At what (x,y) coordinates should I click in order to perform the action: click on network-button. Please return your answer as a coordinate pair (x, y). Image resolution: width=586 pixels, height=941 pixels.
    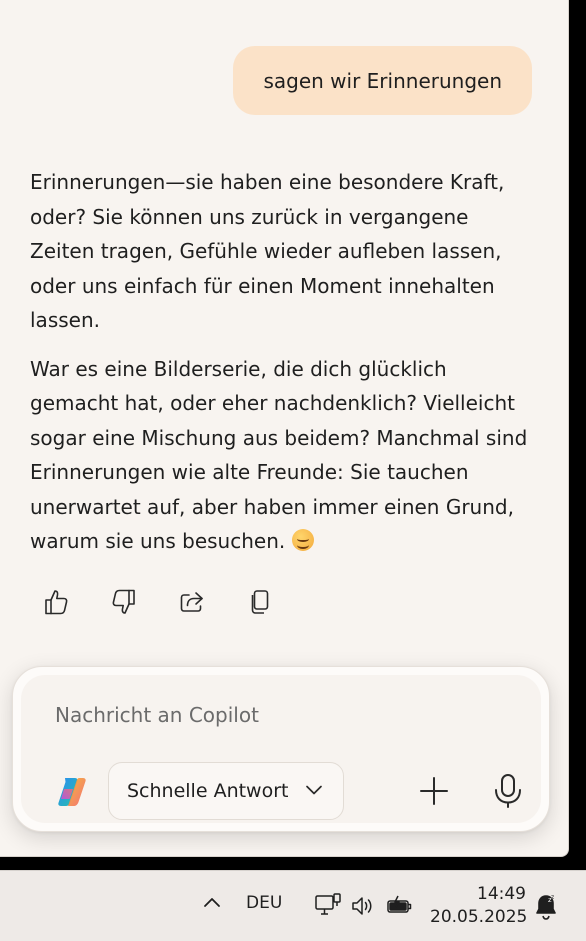
    Looking at the image, I should click on (328, 906).